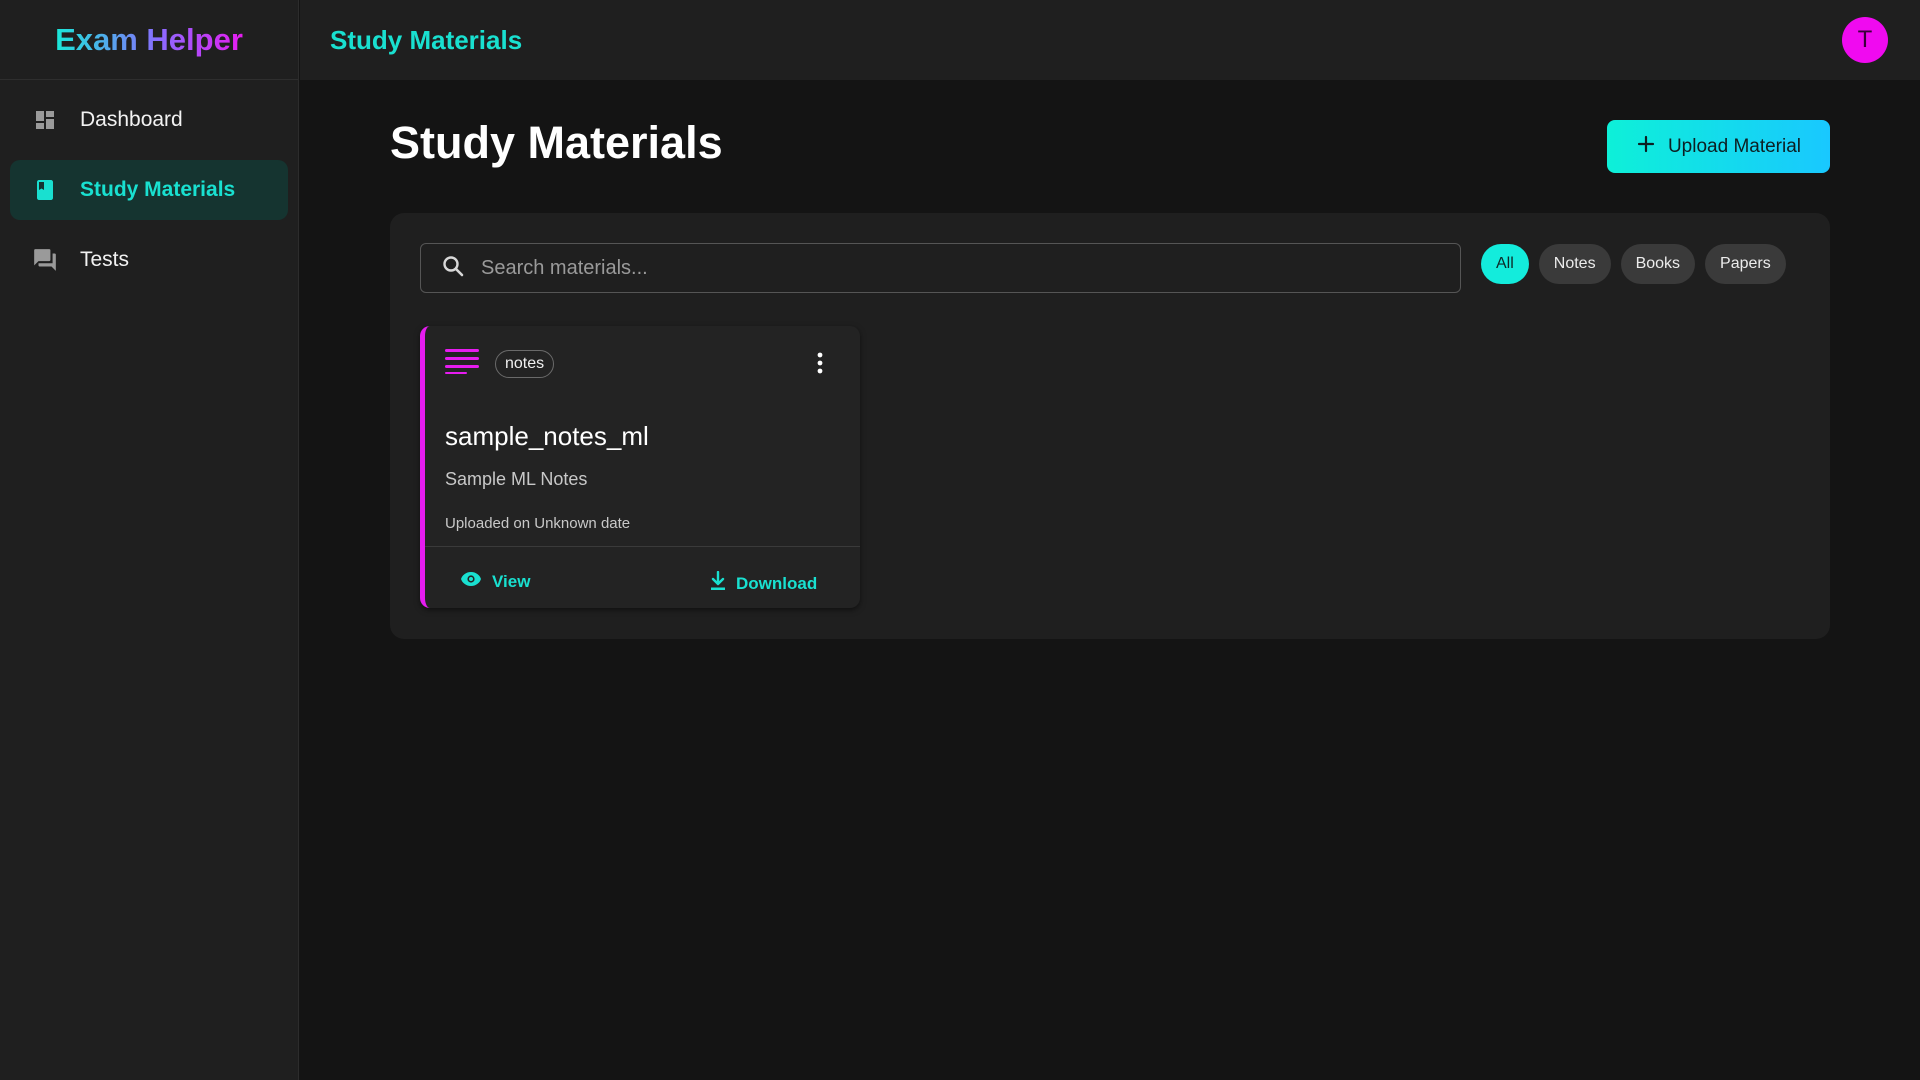 Image resolution: width=1920 pixels, height=1080 pixels. What do you see at coordinates (45, 190) in the screenshot?
I see `book-icon` at bounding box center [45, 190].